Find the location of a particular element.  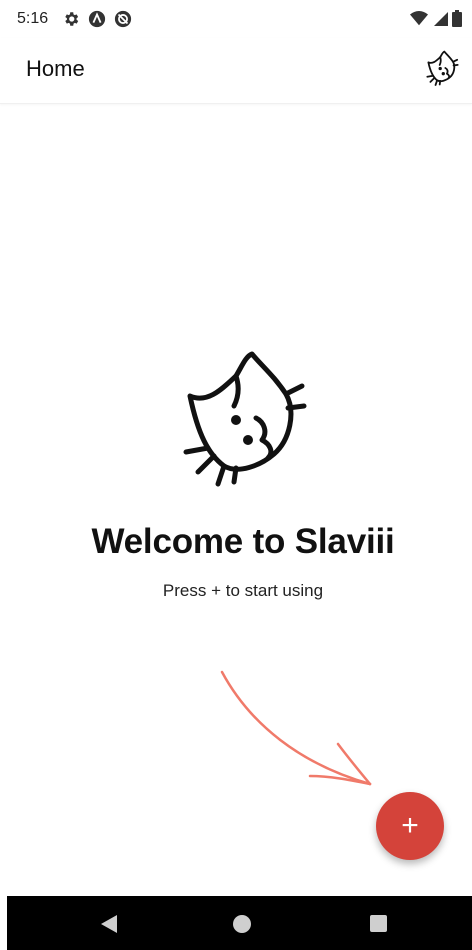

add-button: + is located at coordinates (410, 826).